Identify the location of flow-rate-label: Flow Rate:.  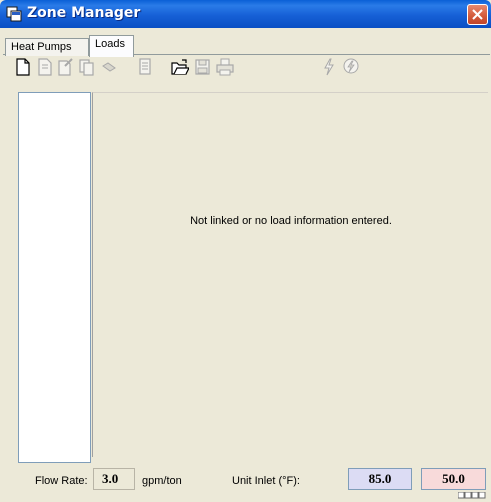
(61, 481).